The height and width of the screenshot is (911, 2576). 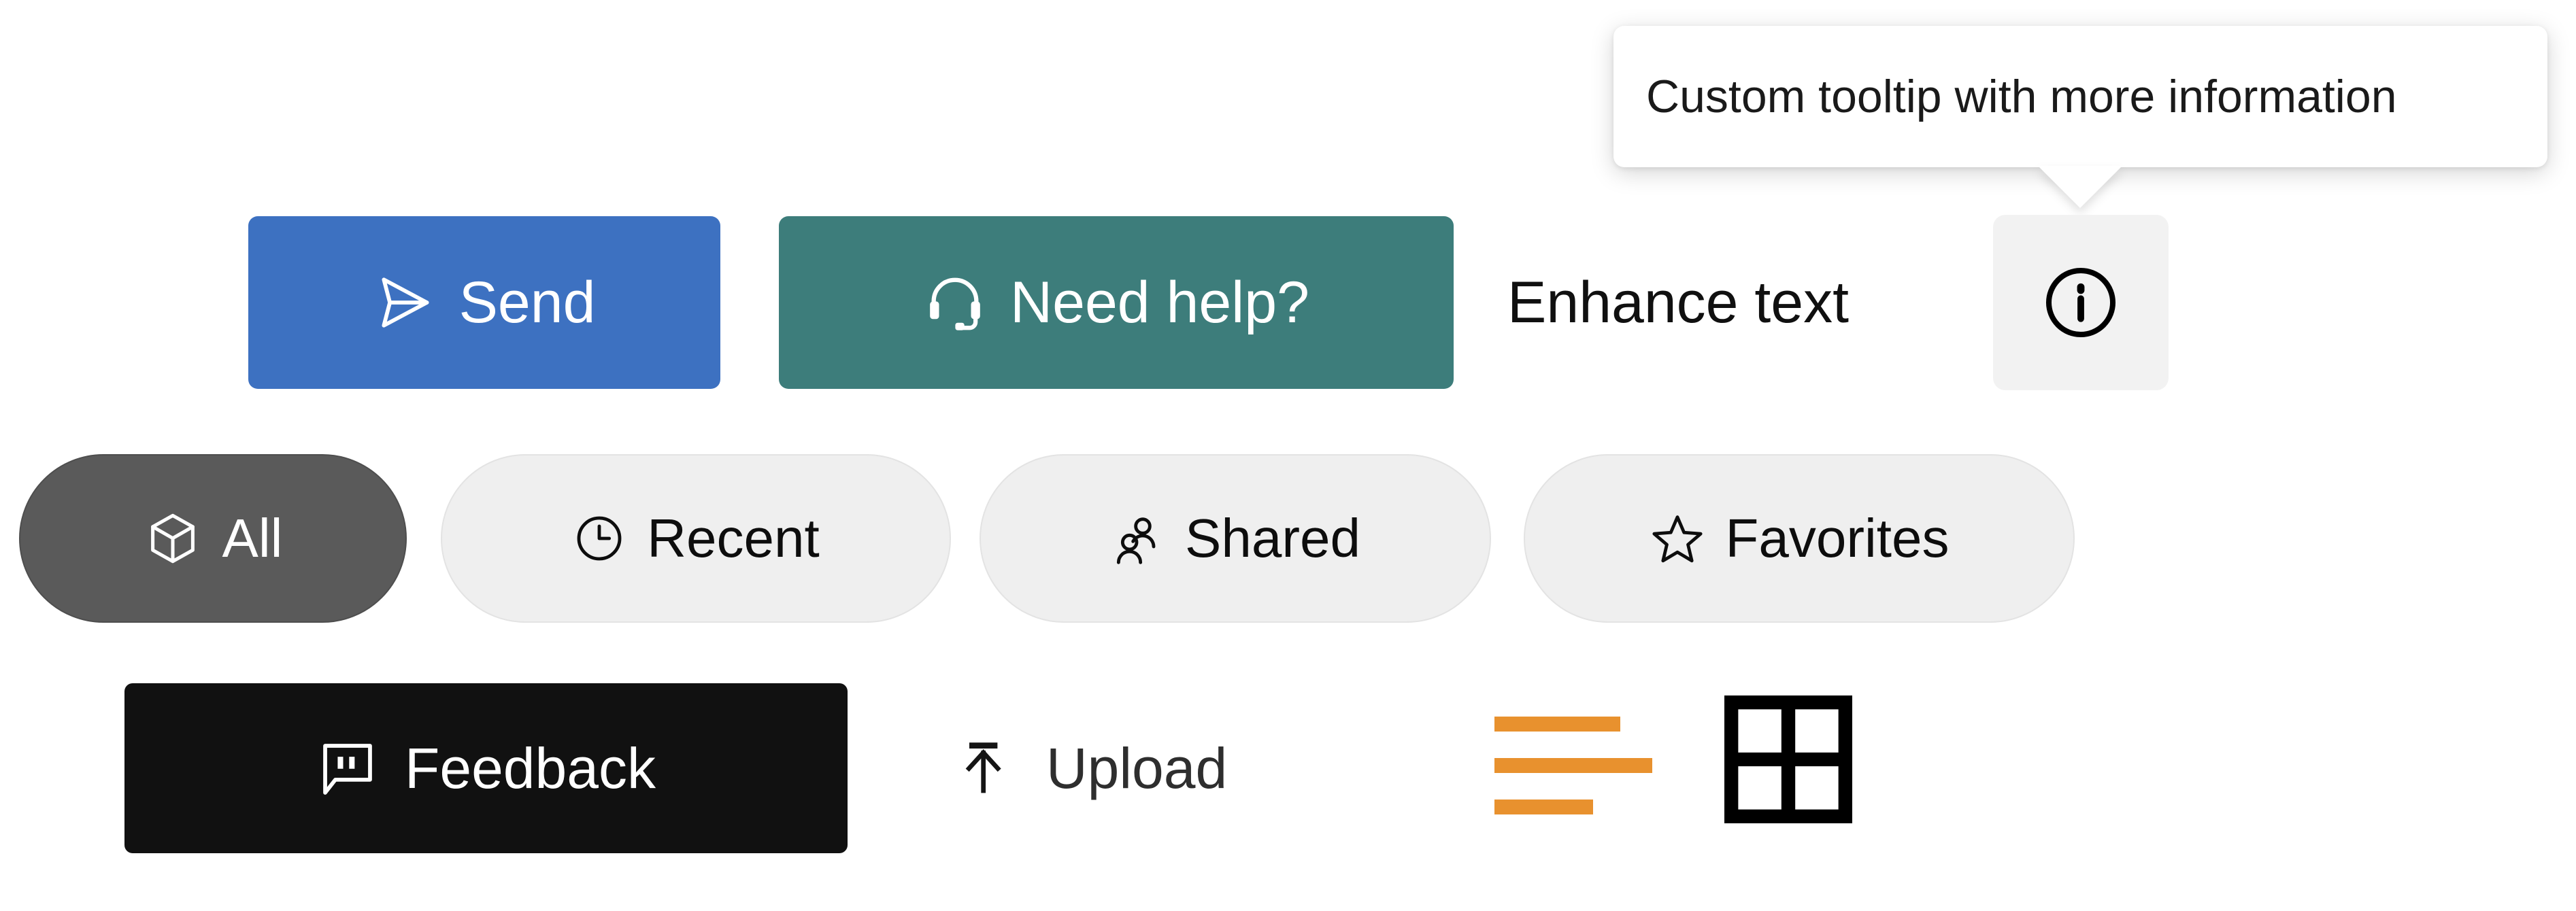 I want to click on enhance-text-label: Enhance text, so click(x=1678, y=302).